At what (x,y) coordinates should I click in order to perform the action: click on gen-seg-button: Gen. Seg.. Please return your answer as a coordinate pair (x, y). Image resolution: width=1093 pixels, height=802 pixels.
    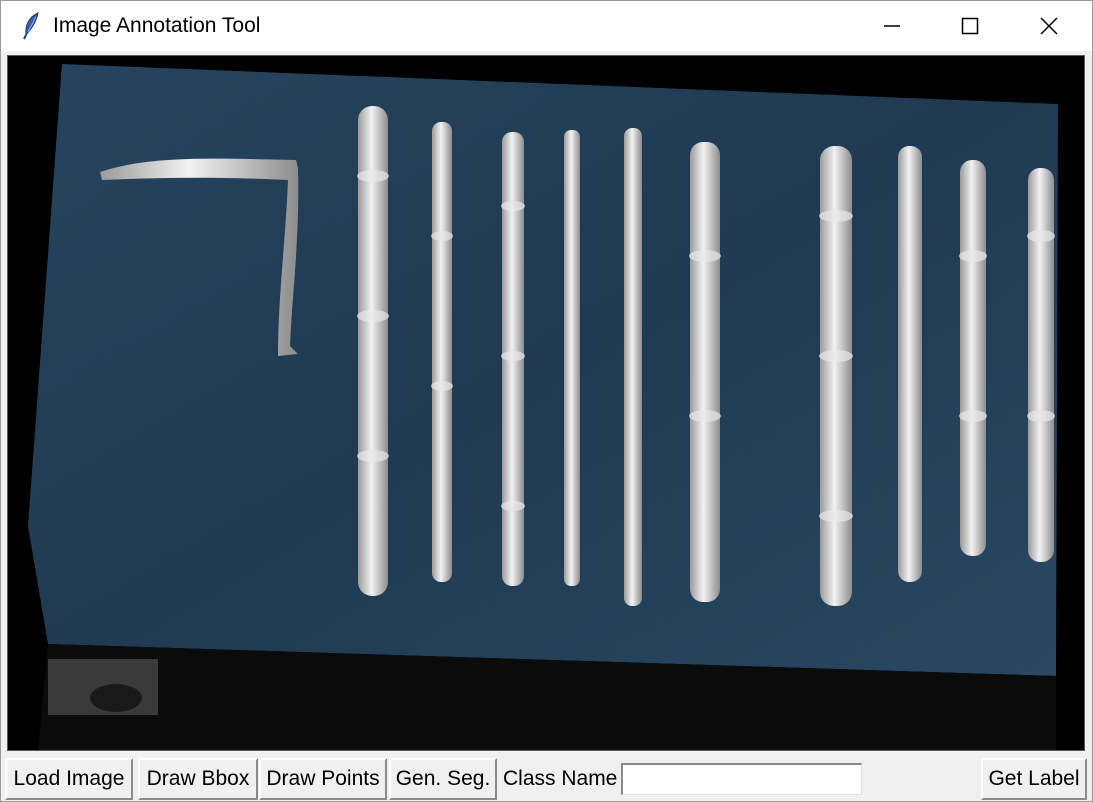
    Looking at the image, I should click on (443, 779).